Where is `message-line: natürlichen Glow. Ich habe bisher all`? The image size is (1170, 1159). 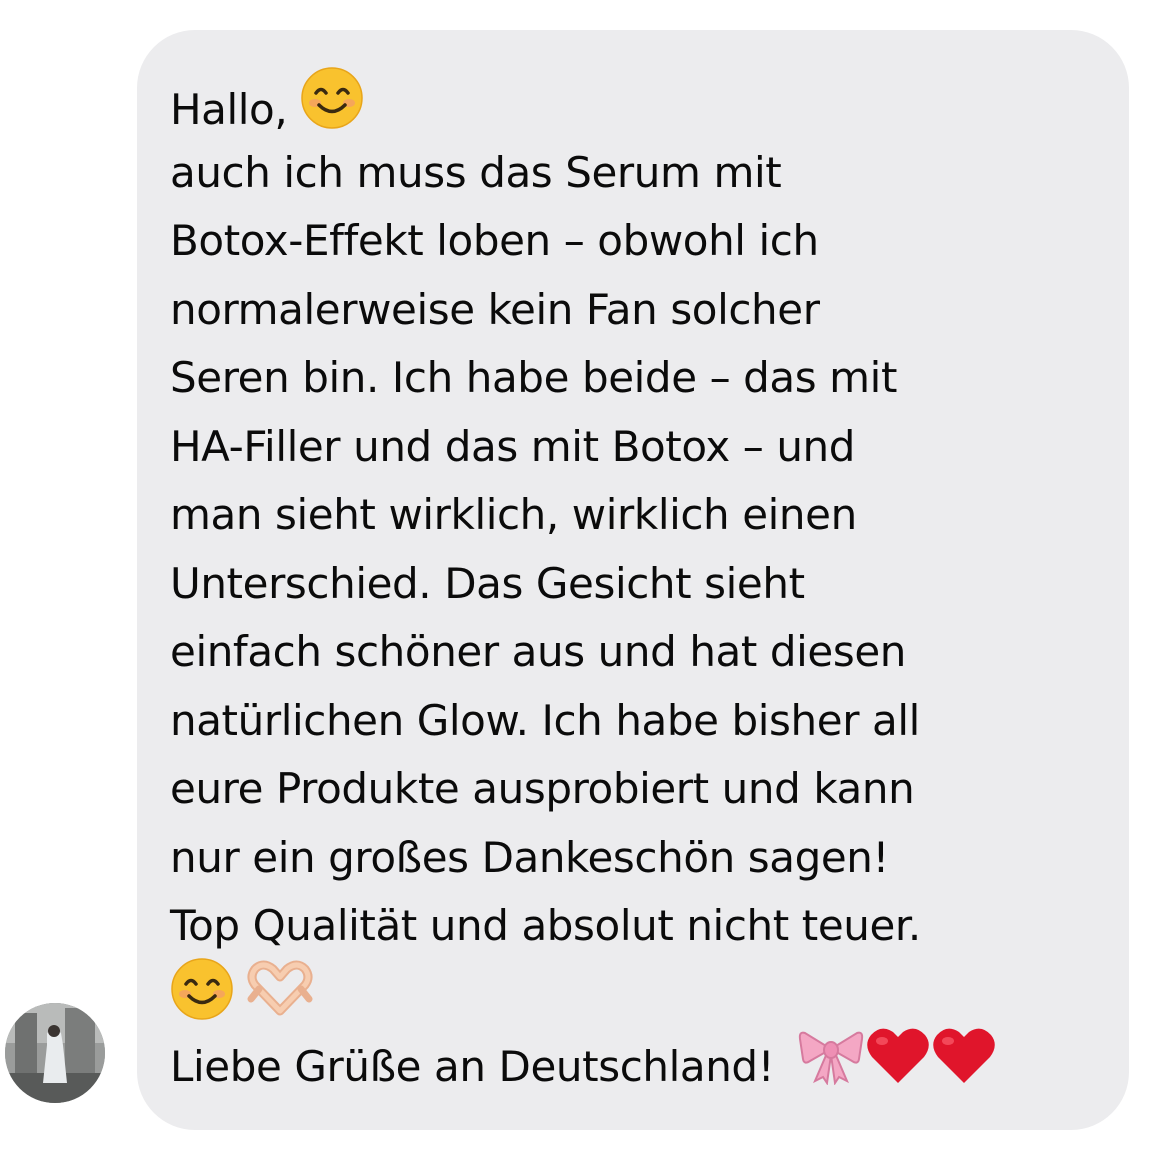
message-line: natürlichen Glow. Ich habe bisher all is located at coordinates (545, 720).